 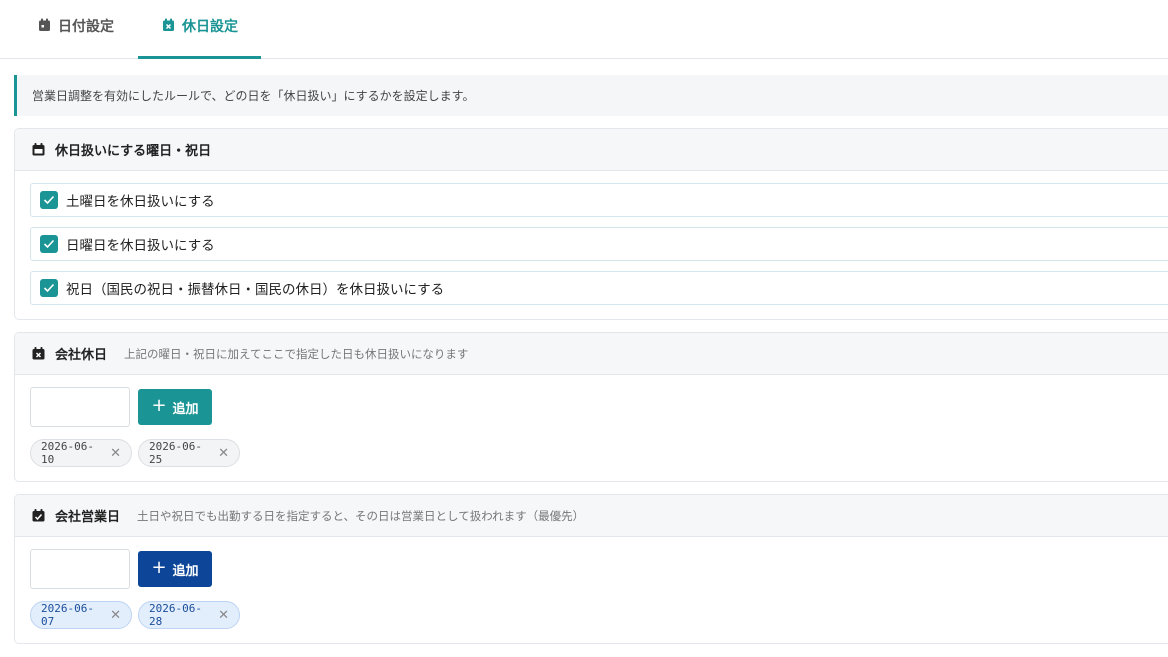 I want to click on checkbox-label: 土曜日を休日扱いにする, so click(x=140, y=202).